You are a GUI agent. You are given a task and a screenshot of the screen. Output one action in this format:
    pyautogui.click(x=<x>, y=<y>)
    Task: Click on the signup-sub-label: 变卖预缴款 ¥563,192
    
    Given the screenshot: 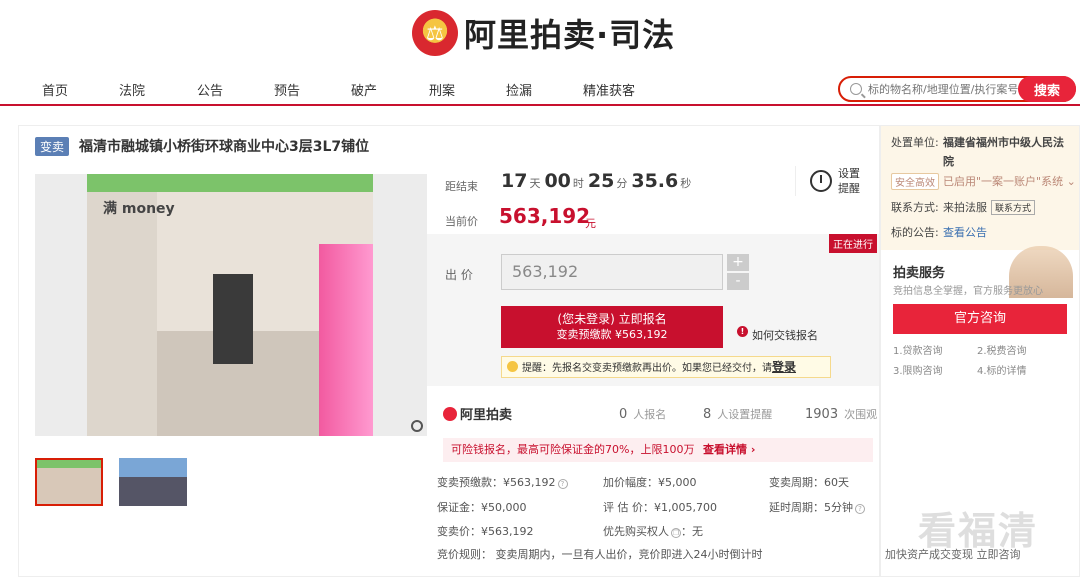 What is the action you would take?
    pyautogui.click(x=612, y=334)
    